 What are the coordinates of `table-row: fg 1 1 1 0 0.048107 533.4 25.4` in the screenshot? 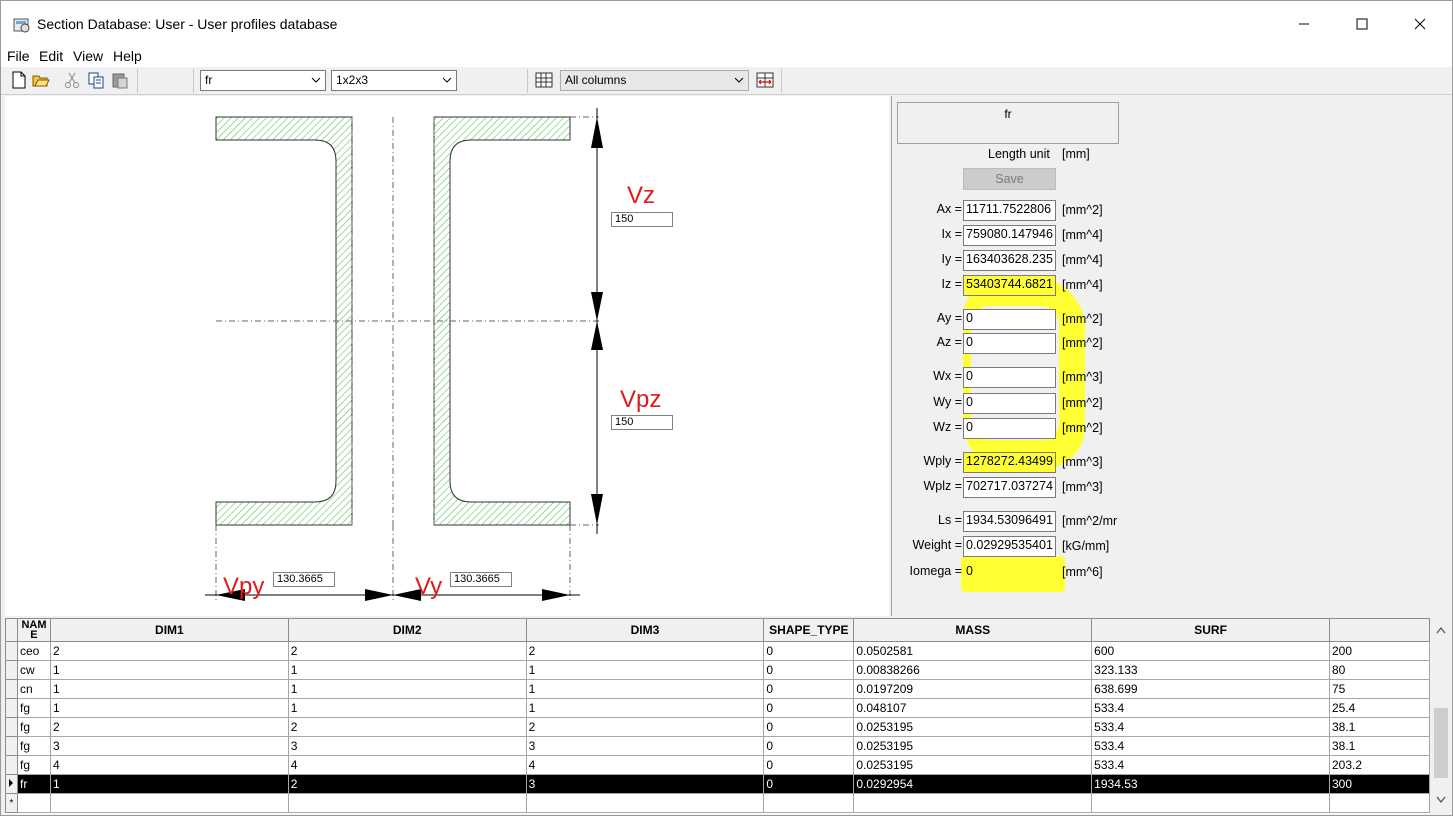 It's located at (718, 708).